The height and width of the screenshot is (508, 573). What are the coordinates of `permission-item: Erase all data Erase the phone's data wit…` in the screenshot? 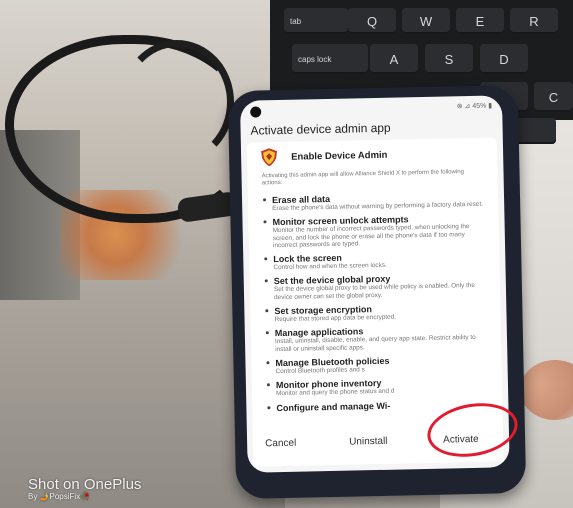 It's located at (373, 202).